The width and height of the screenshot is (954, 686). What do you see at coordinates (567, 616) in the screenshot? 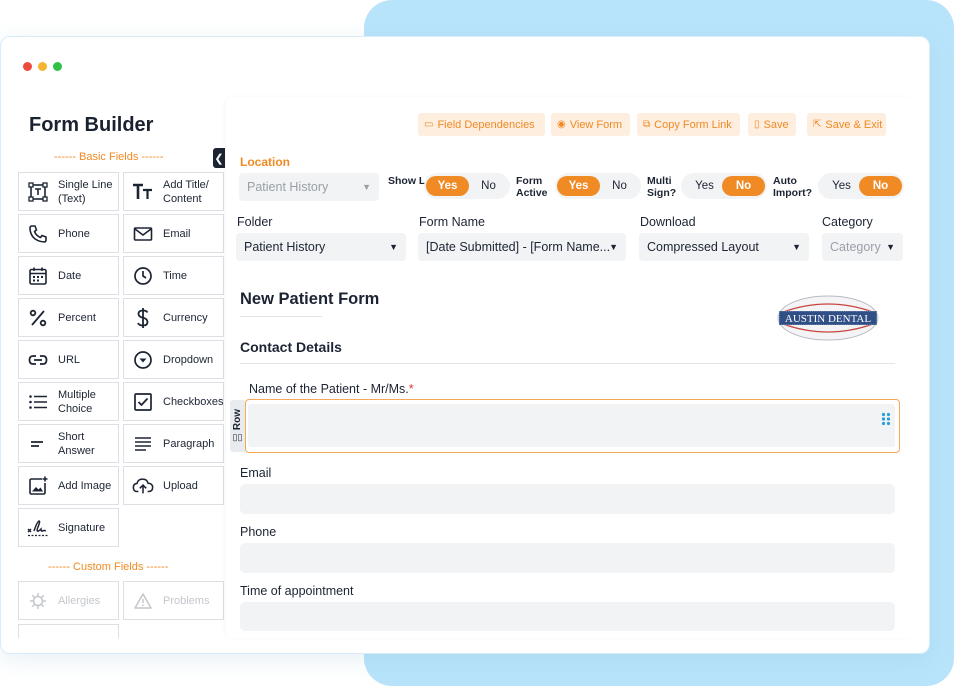
I see `time-input` at bounding box center [567, 616].